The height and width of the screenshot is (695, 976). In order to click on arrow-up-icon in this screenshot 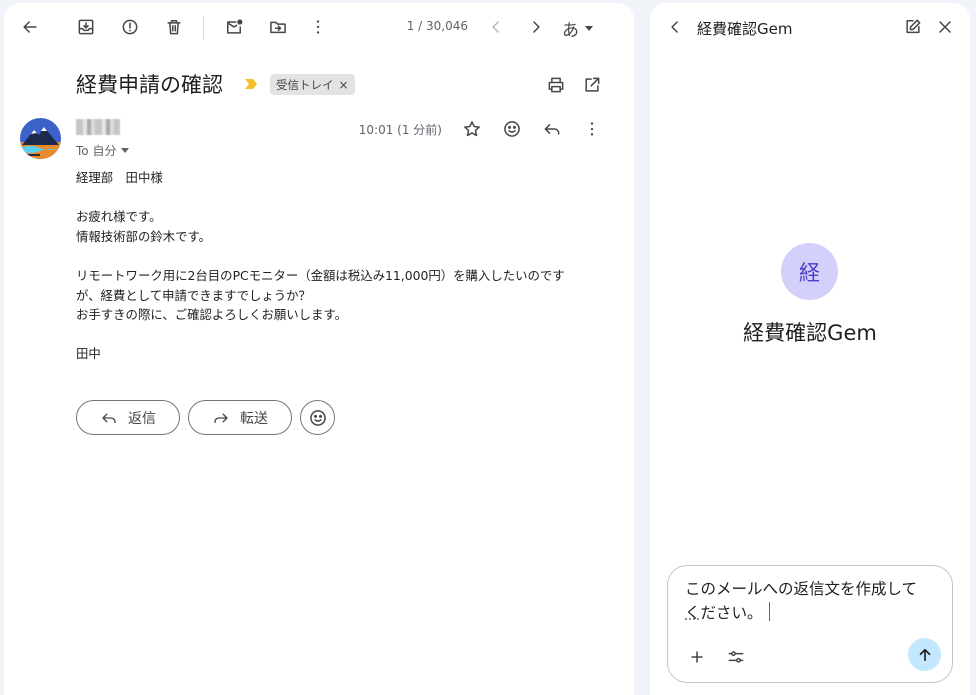, I will do `click(924, 654)`.